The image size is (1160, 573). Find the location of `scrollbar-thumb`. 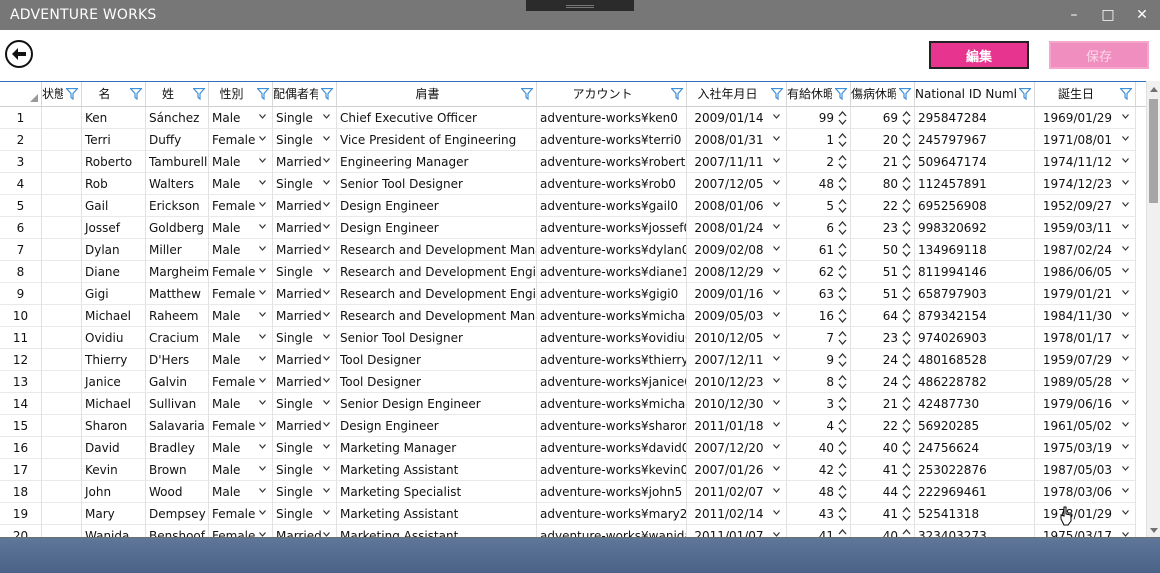

scrollbar-thumb is located at coordinates (1153, 151).